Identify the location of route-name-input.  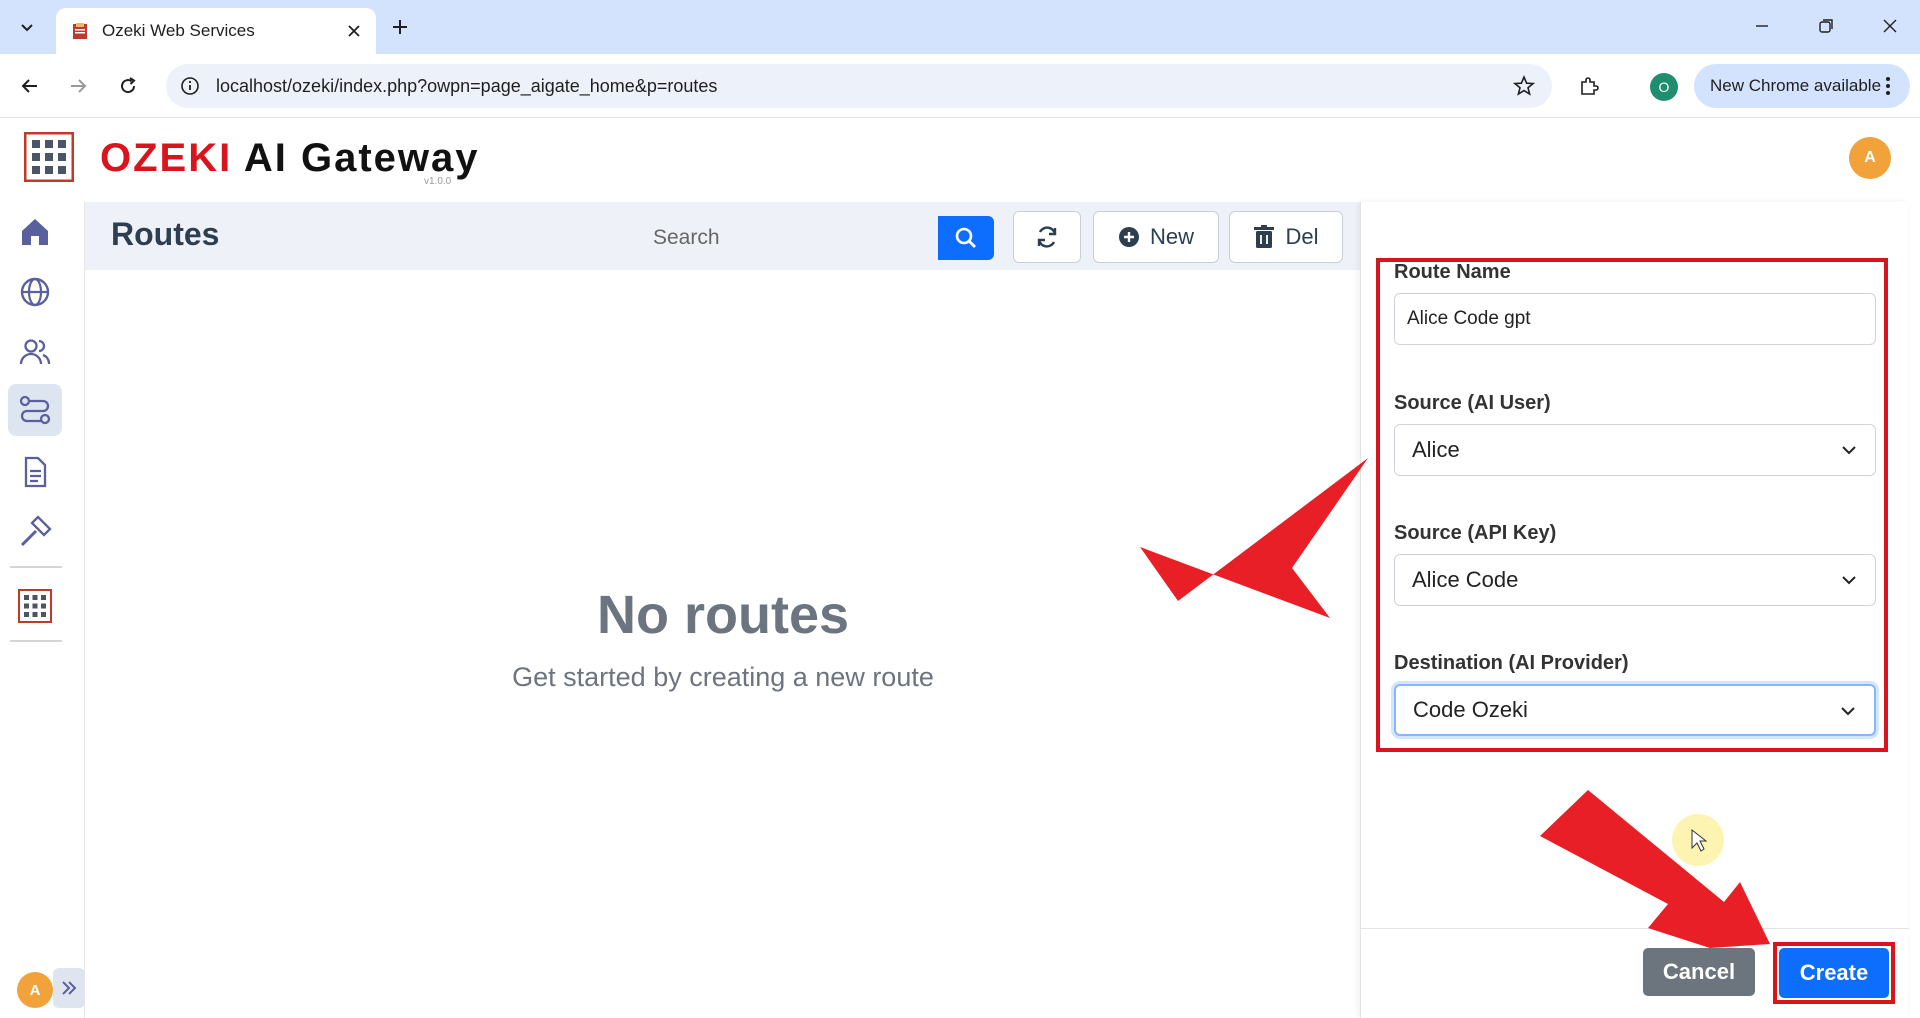
(1635, 319).